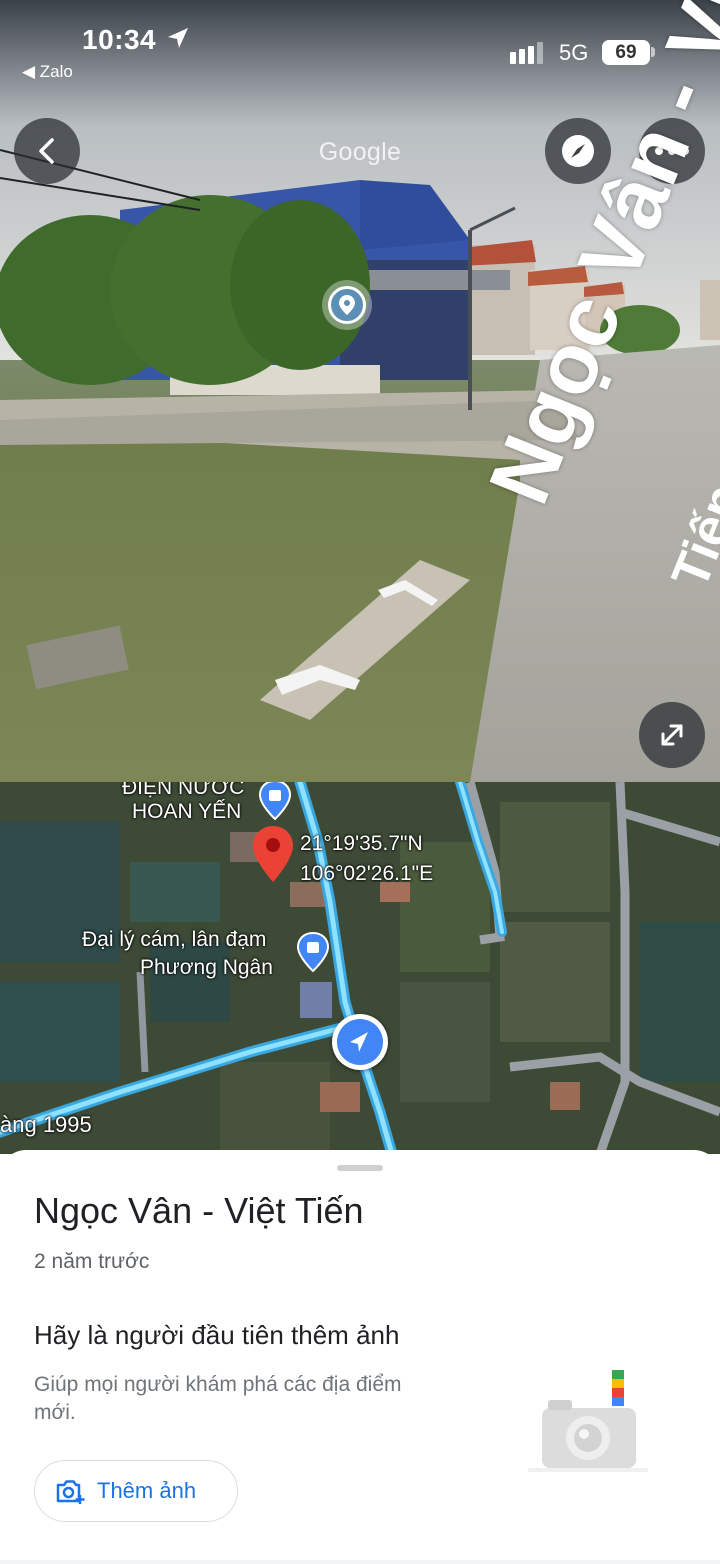 This screenshot has height=1564, width=720. I want to click on poi-label-2-line2: Phương Ngân, so click(206, 967).